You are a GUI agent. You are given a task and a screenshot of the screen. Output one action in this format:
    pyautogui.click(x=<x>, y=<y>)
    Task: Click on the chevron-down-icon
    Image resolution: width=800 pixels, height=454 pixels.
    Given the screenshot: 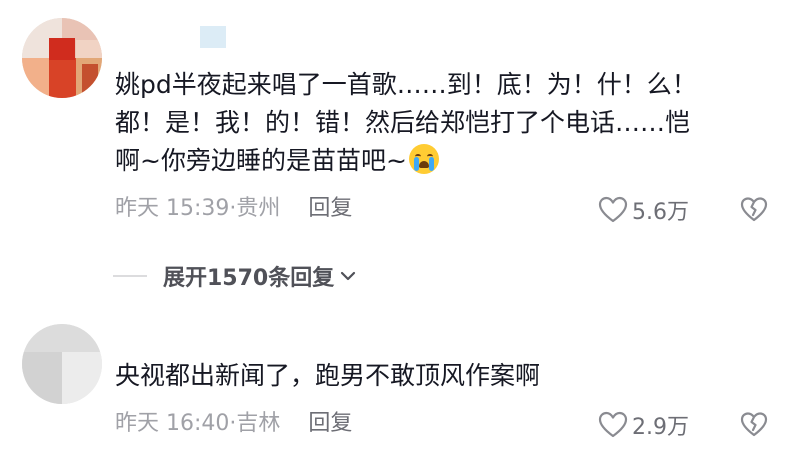 What is the action you would take?
    pyautogui.click(x=348, y=276)
    